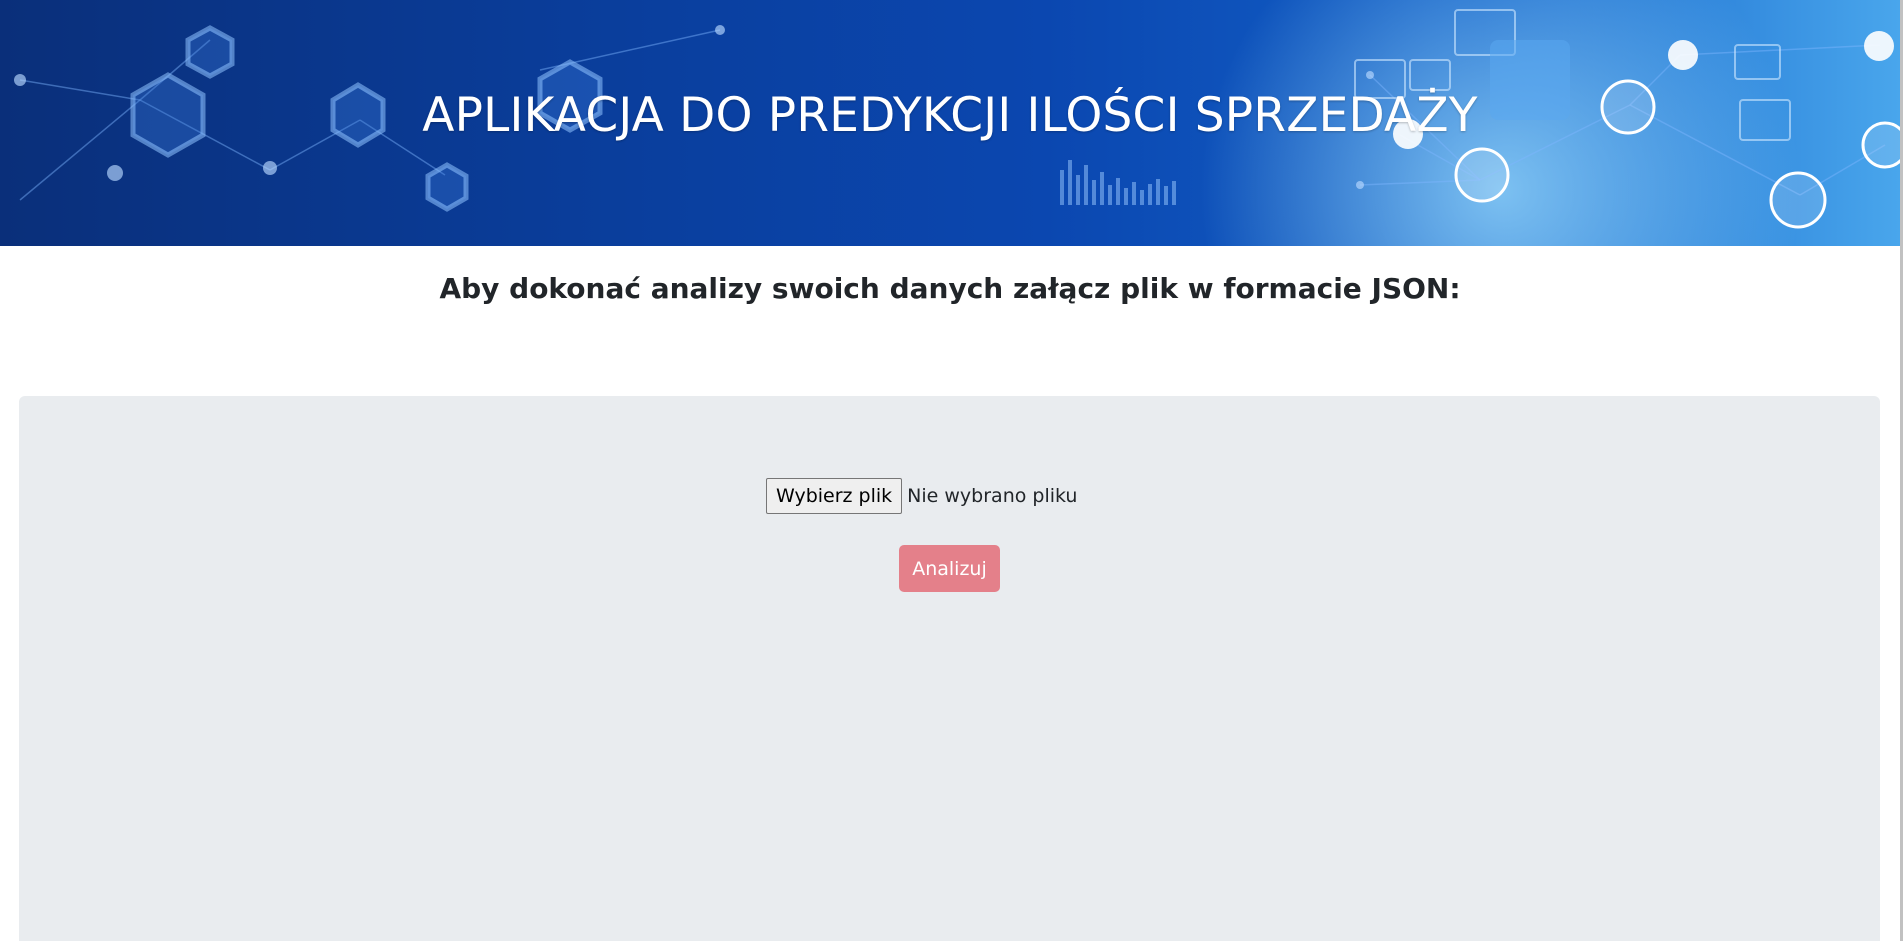 The height and width of the screenshot is (941, 1903). I want to click on choose-file-button: Wybierz plik, so click(834, 496).